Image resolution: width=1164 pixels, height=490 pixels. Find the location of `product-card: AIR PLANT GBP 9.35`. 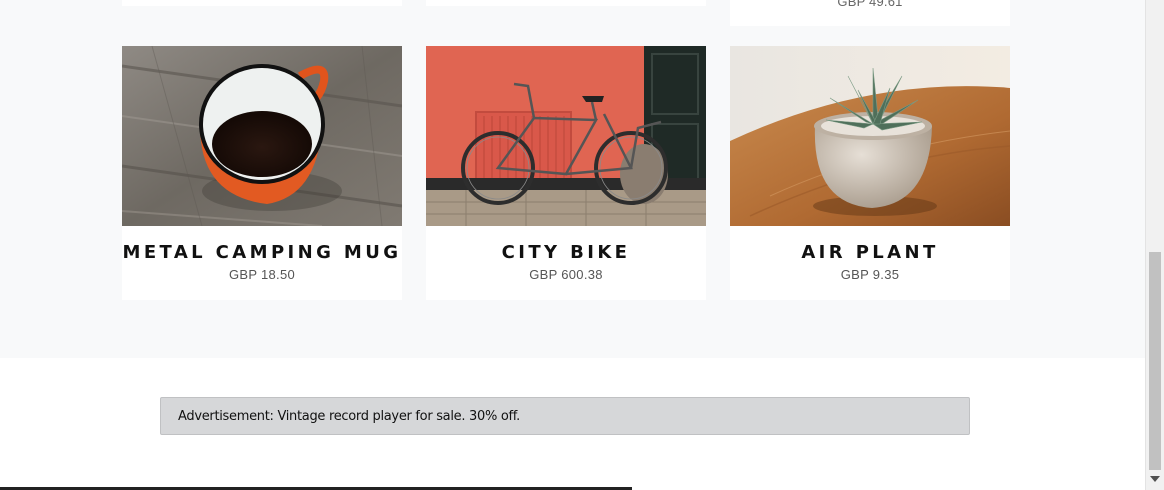

product-card: AIR PLANT GBP 9.35 is located at coordinates (870, 173).